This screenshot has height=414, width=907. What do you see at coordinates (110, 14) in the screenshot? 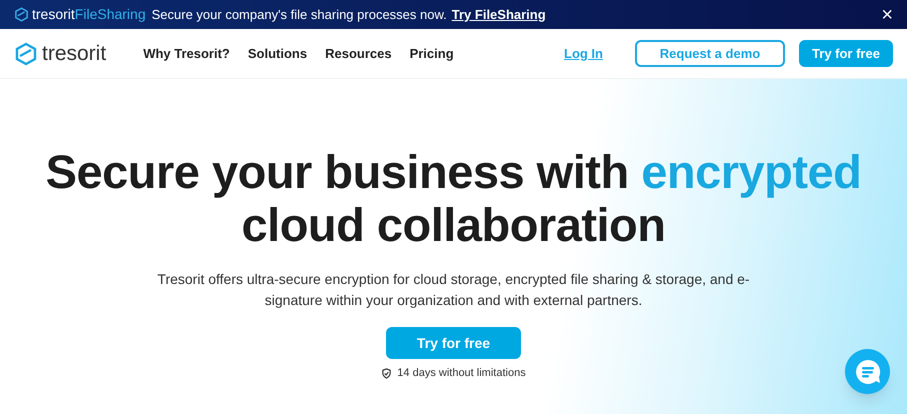
I see `banner-product: FileSharing` at bounding box center [110, 14].